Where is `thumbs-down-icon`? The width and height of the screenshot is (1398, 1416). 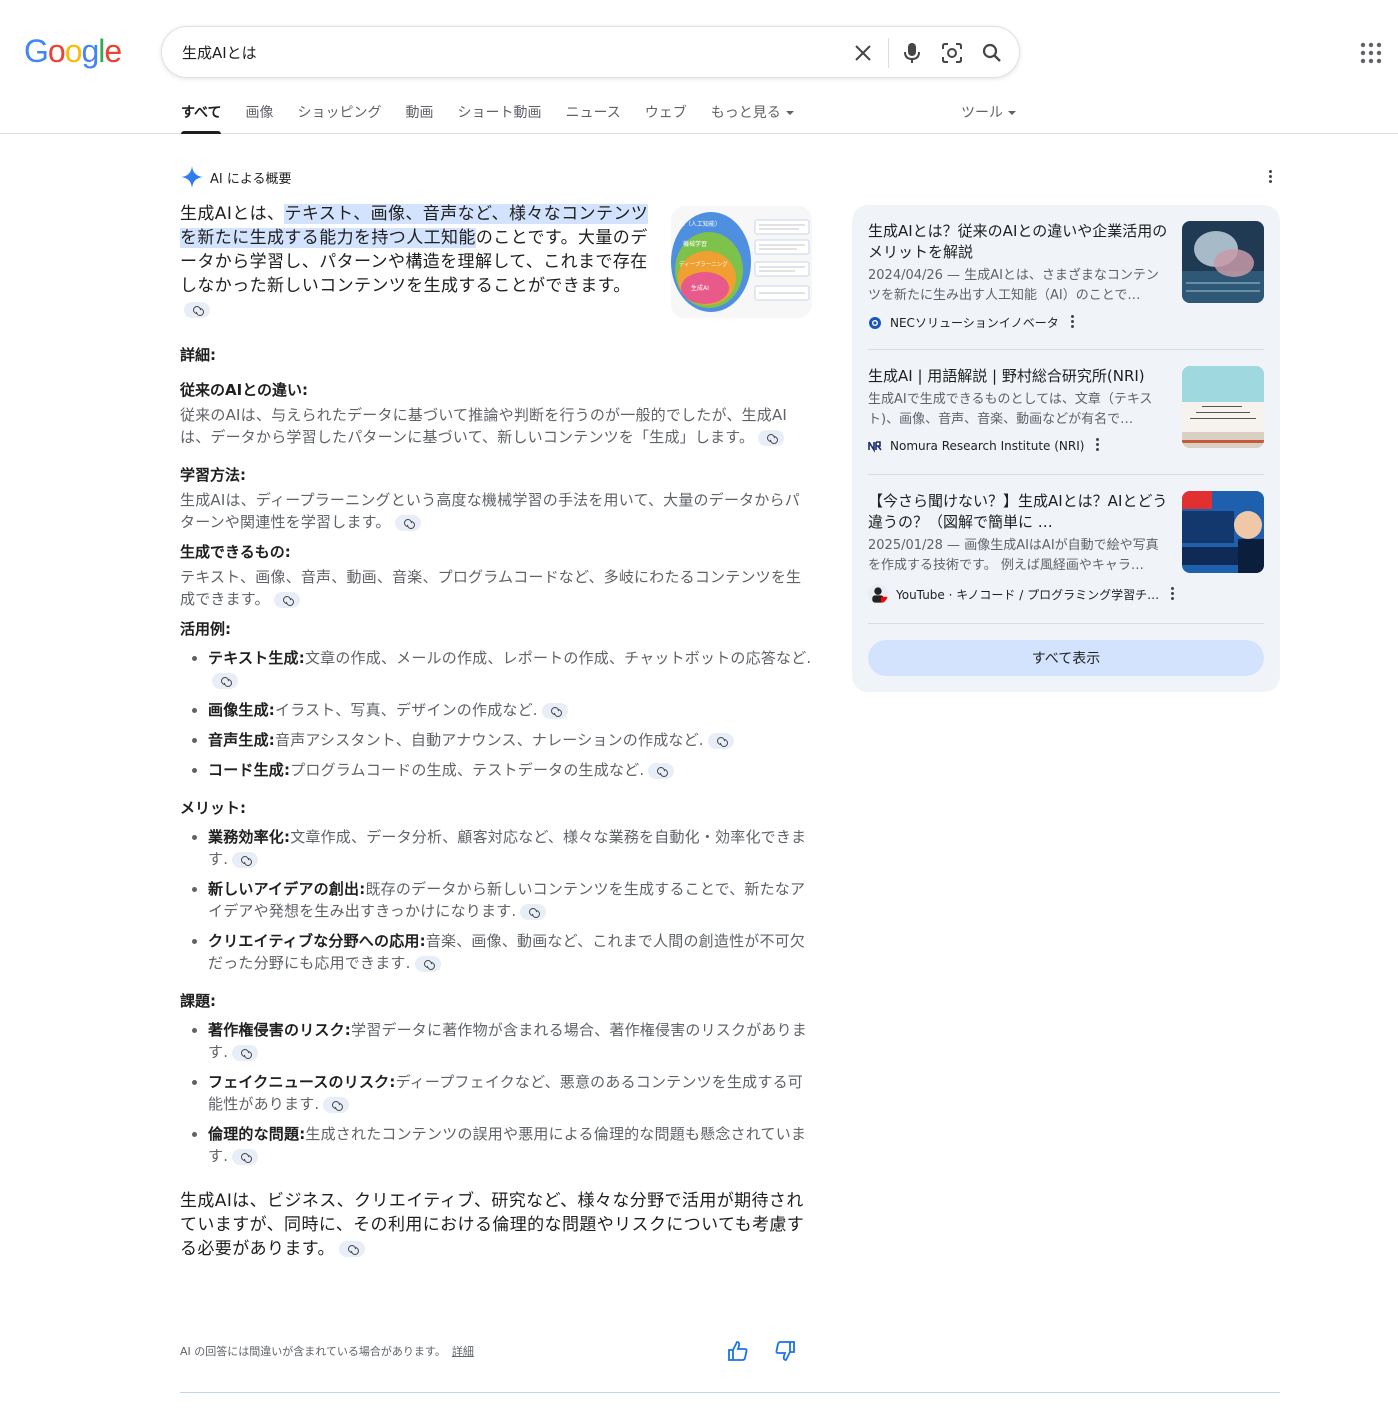 thumbs-down-icon is located at coordinates (785, 1351).